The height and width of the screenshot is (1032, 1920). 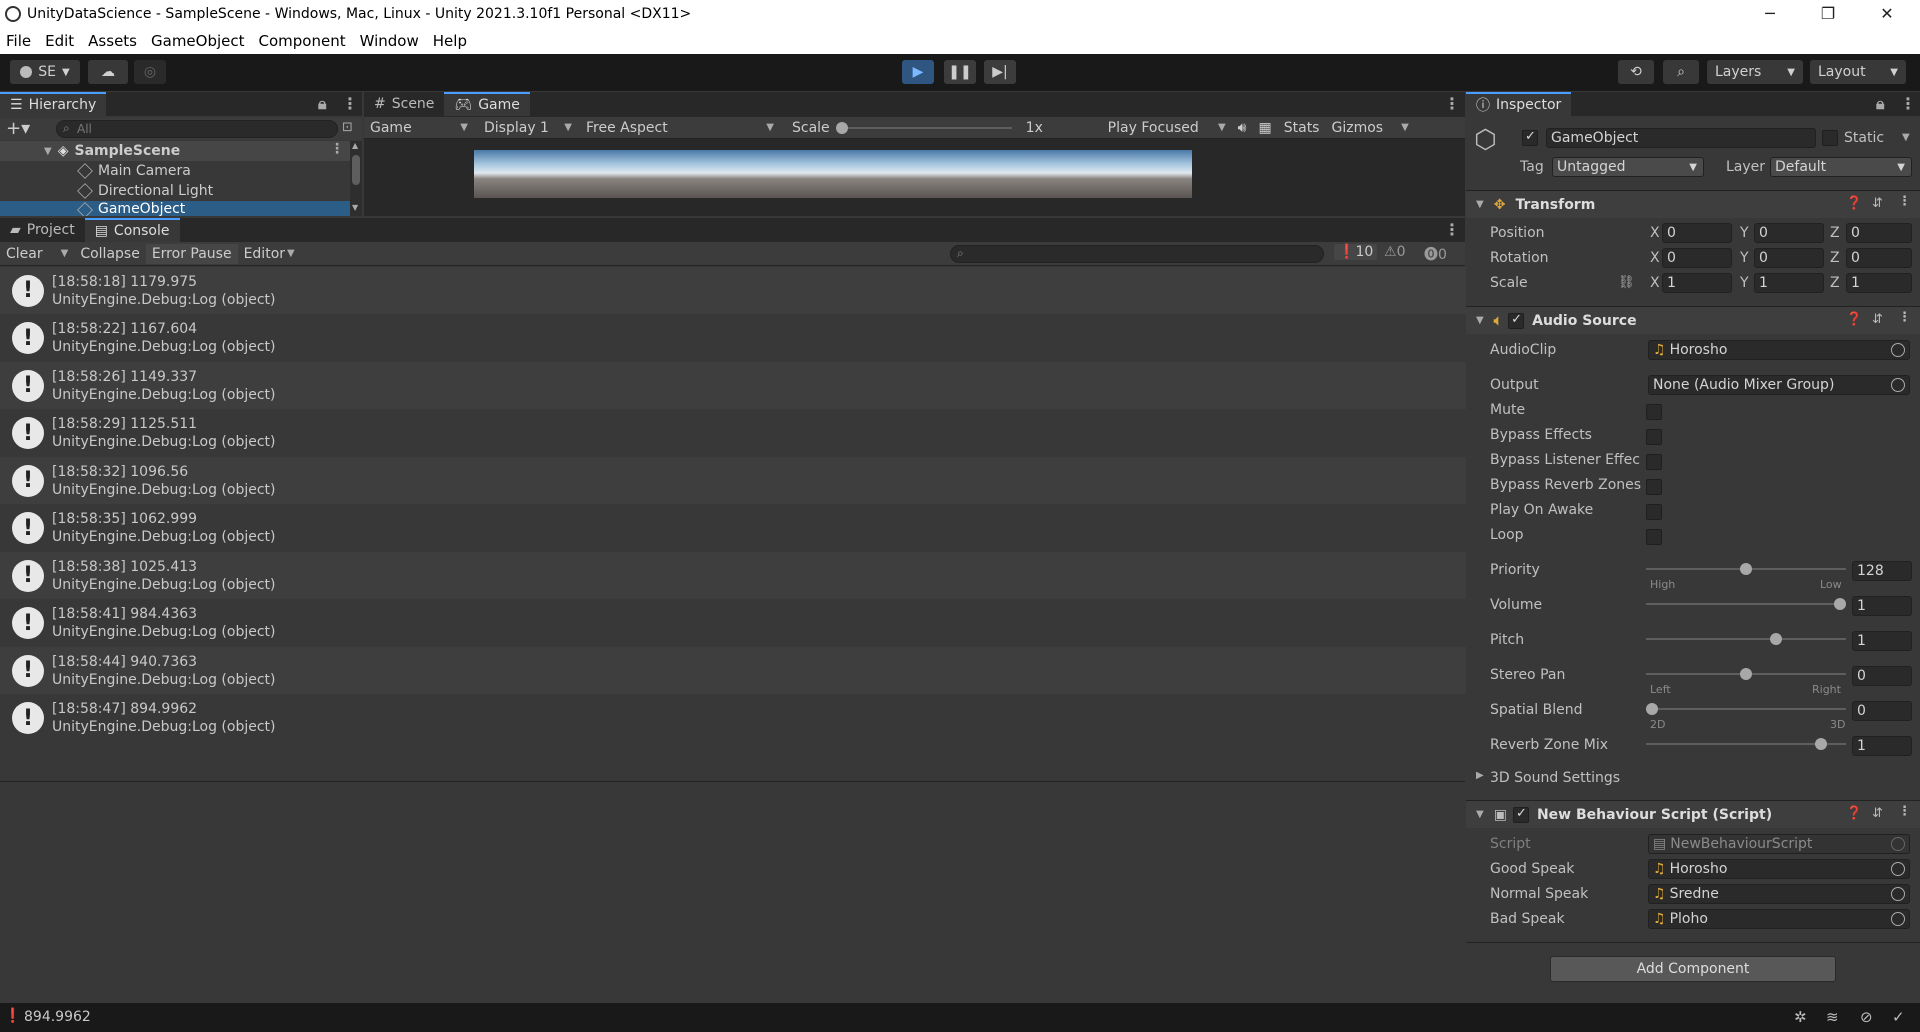 What do you see at coordinates (1394, 252) in the screenshot?
I see `warning-count-toggle: ⚠0` at bounding box center [1394, 252].